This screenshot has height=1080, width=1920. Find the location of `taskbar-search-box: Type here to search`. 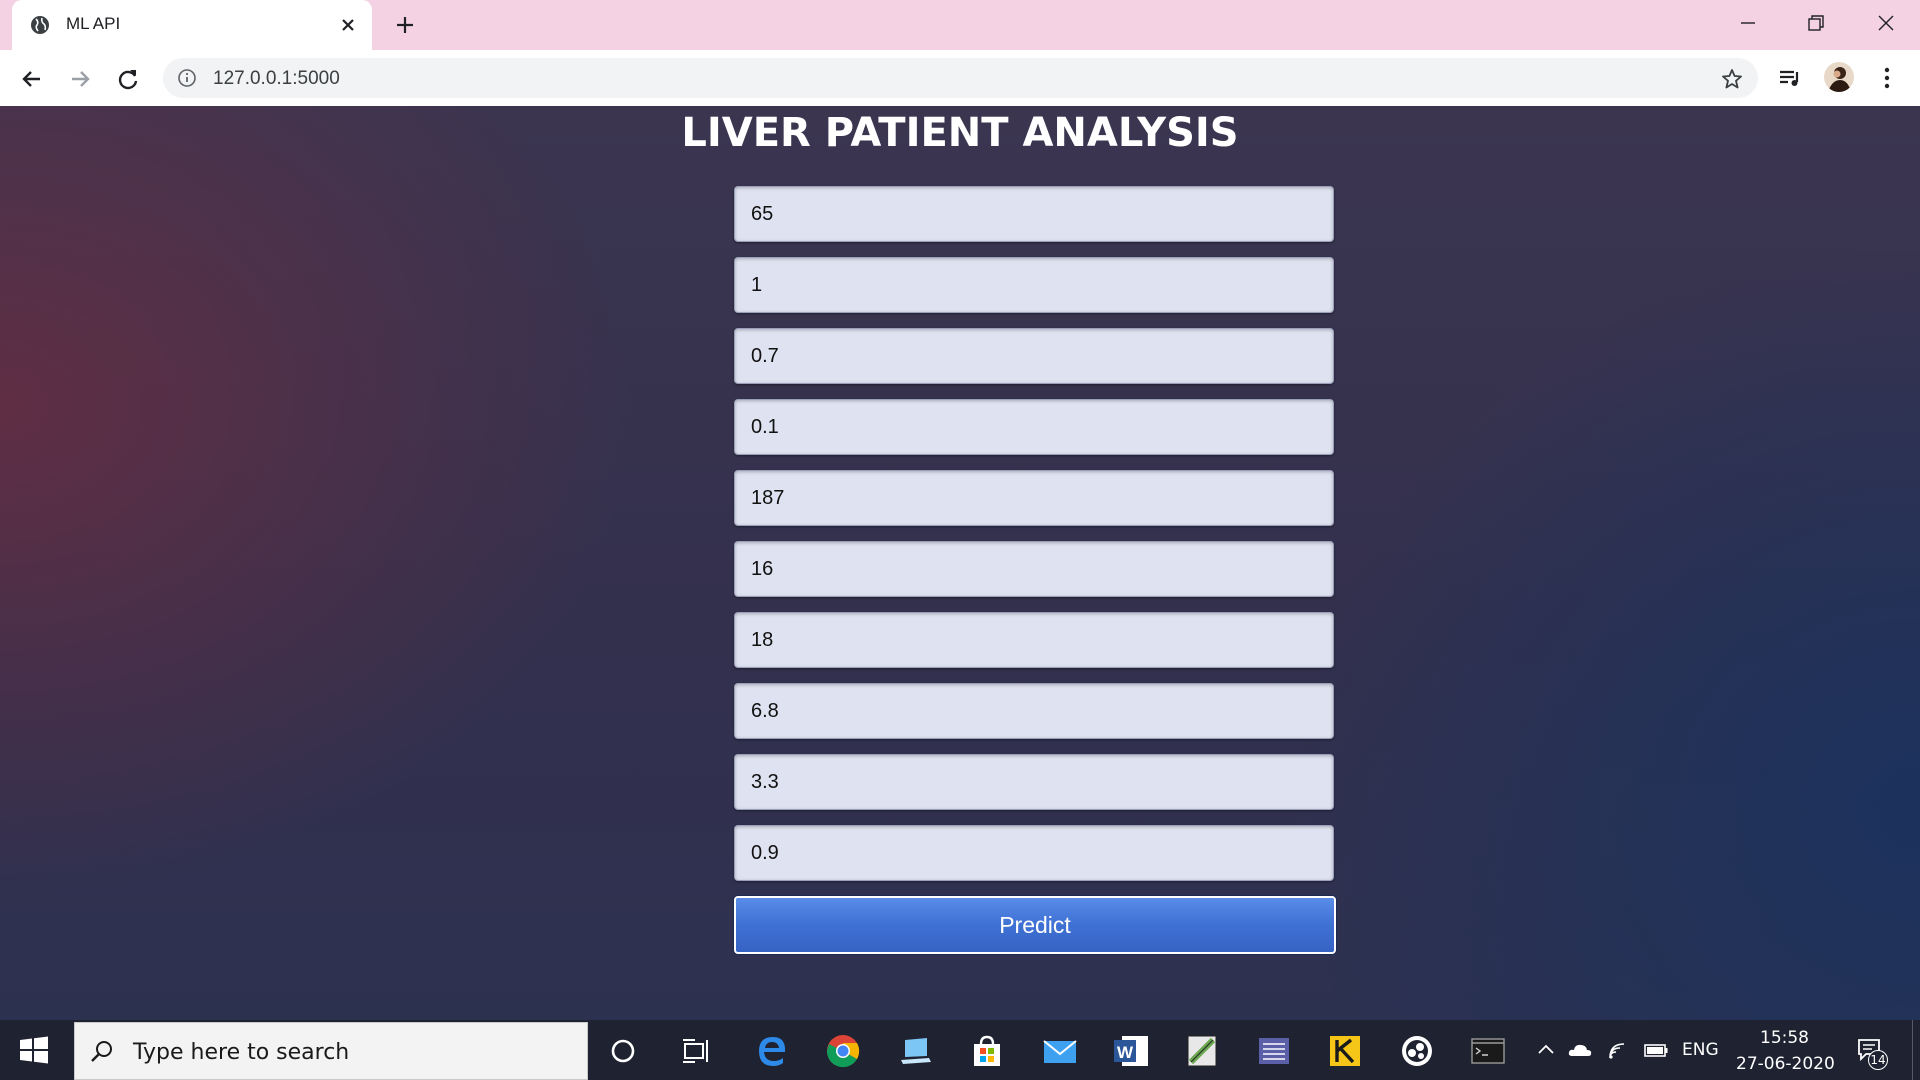

taskbar-search-box: Type here to search is located at coordinates (331, 1051).